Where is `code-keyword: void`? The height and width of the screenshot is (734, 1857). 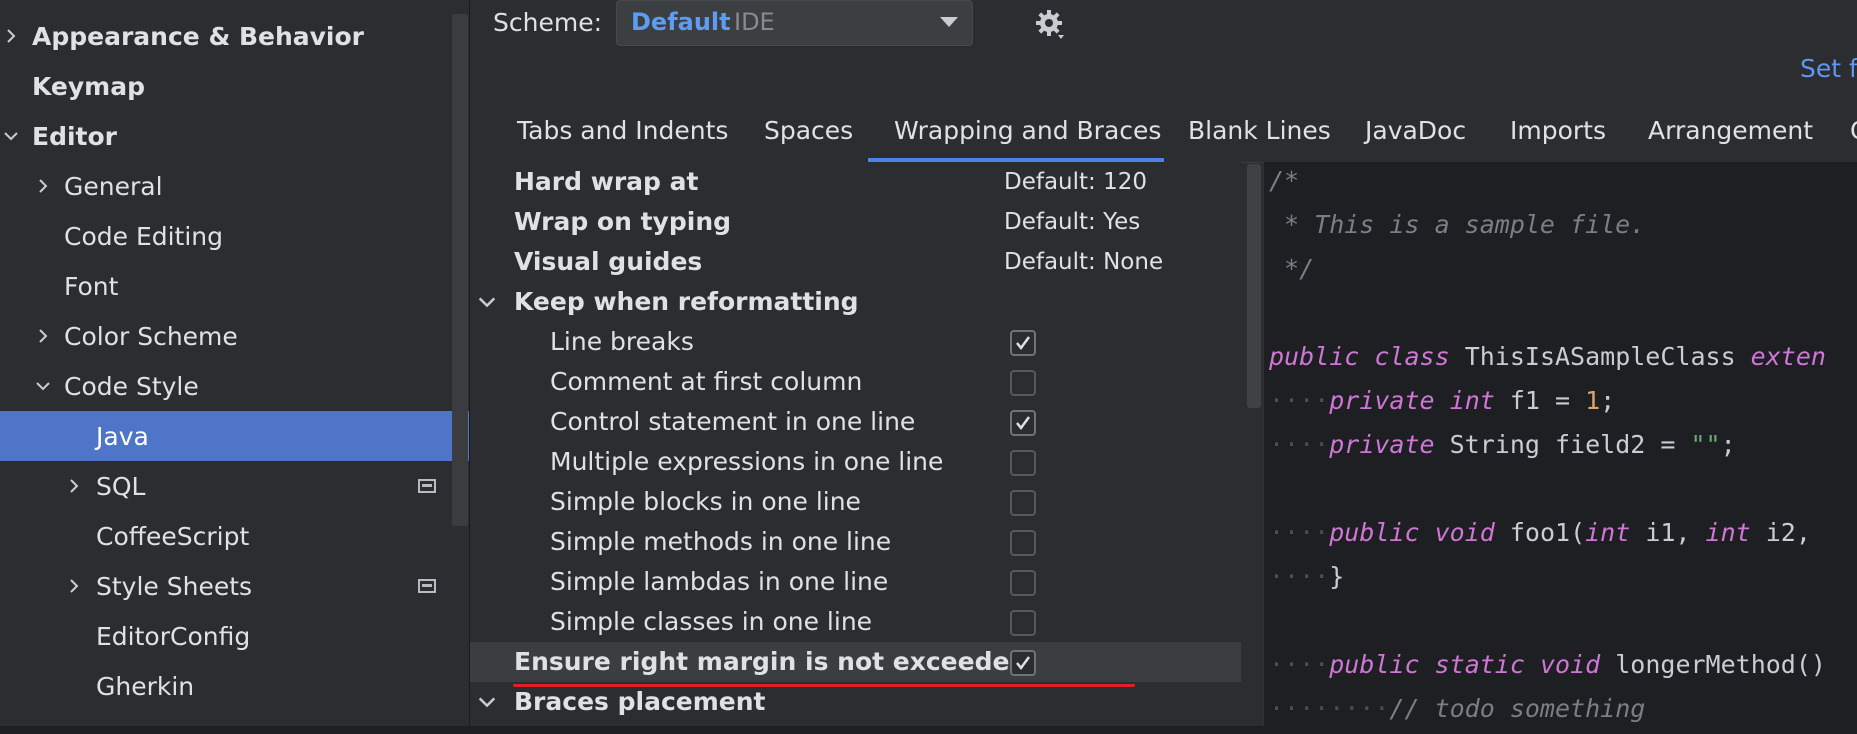
code-keyword: void is located at coordinates (1570, 664).